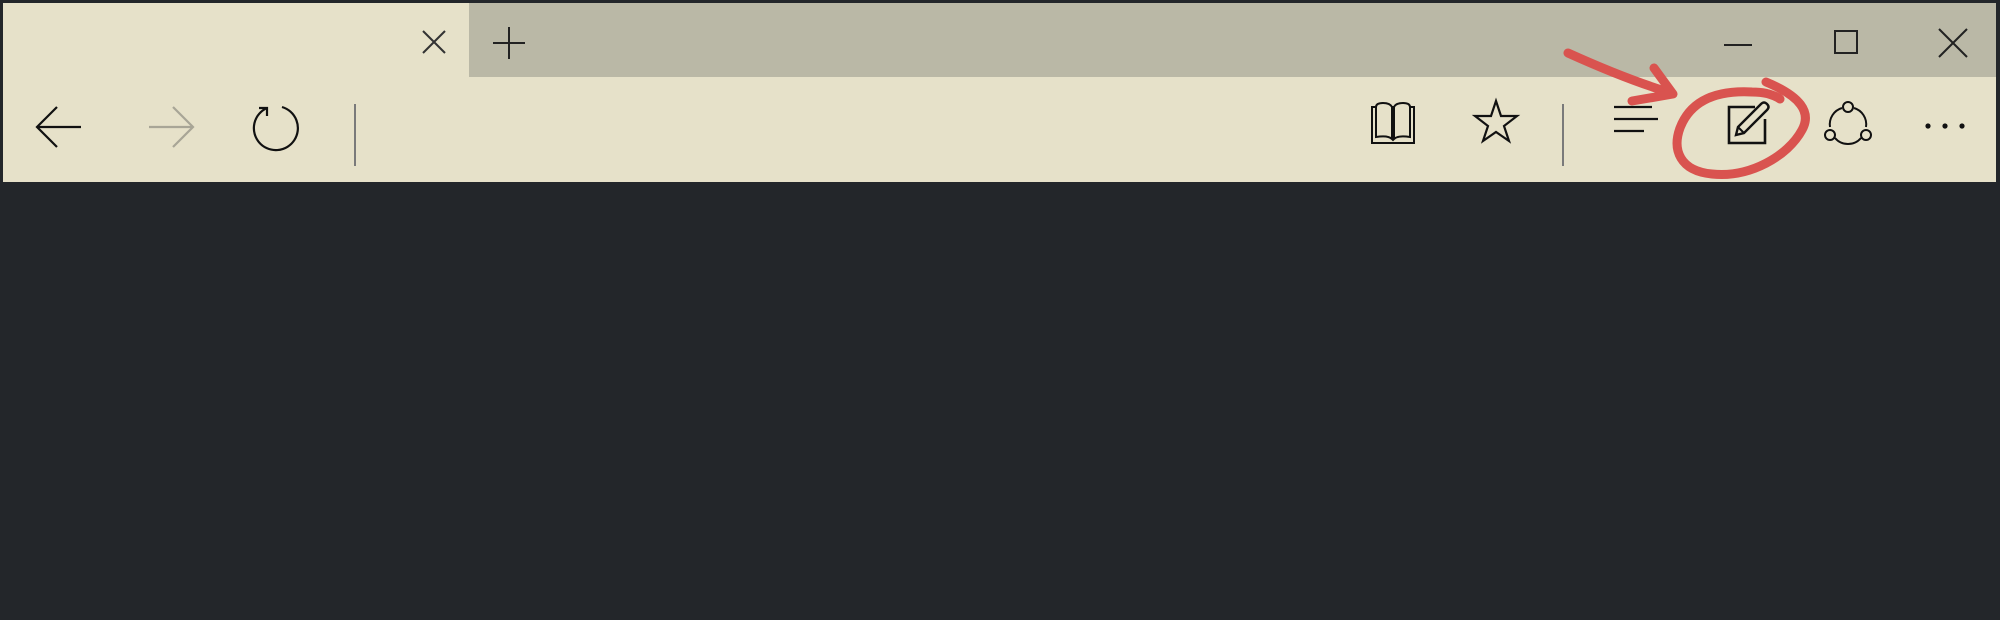 The width and height of the screenshot is (2000, 620). I want to click on arrow-left-icon, so click(58, 127).